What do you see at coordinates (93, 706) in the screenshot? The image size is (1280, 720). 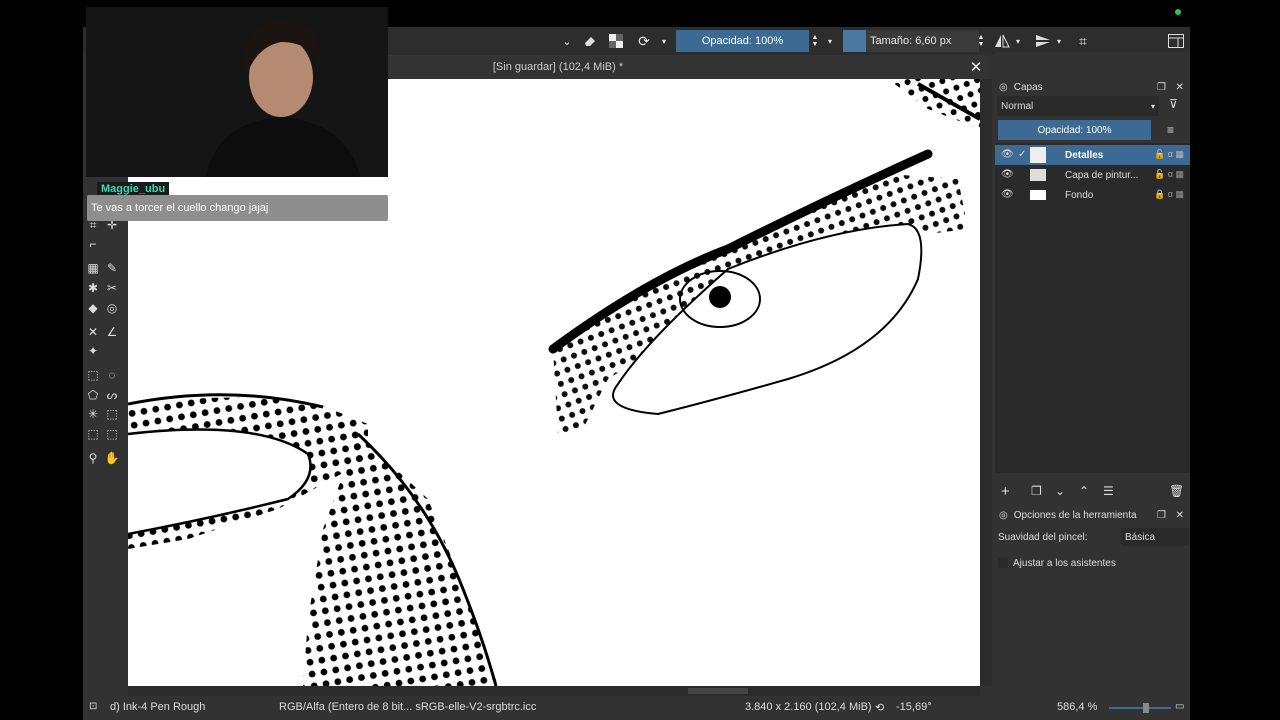 I see `brush-preset-icon: ⊡` at bounding box center [93, 706].